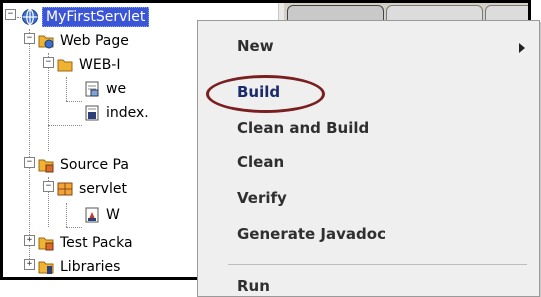 The image size is (541, 297). I want to click on menu-item-verify: Verify, so click(262, 198).